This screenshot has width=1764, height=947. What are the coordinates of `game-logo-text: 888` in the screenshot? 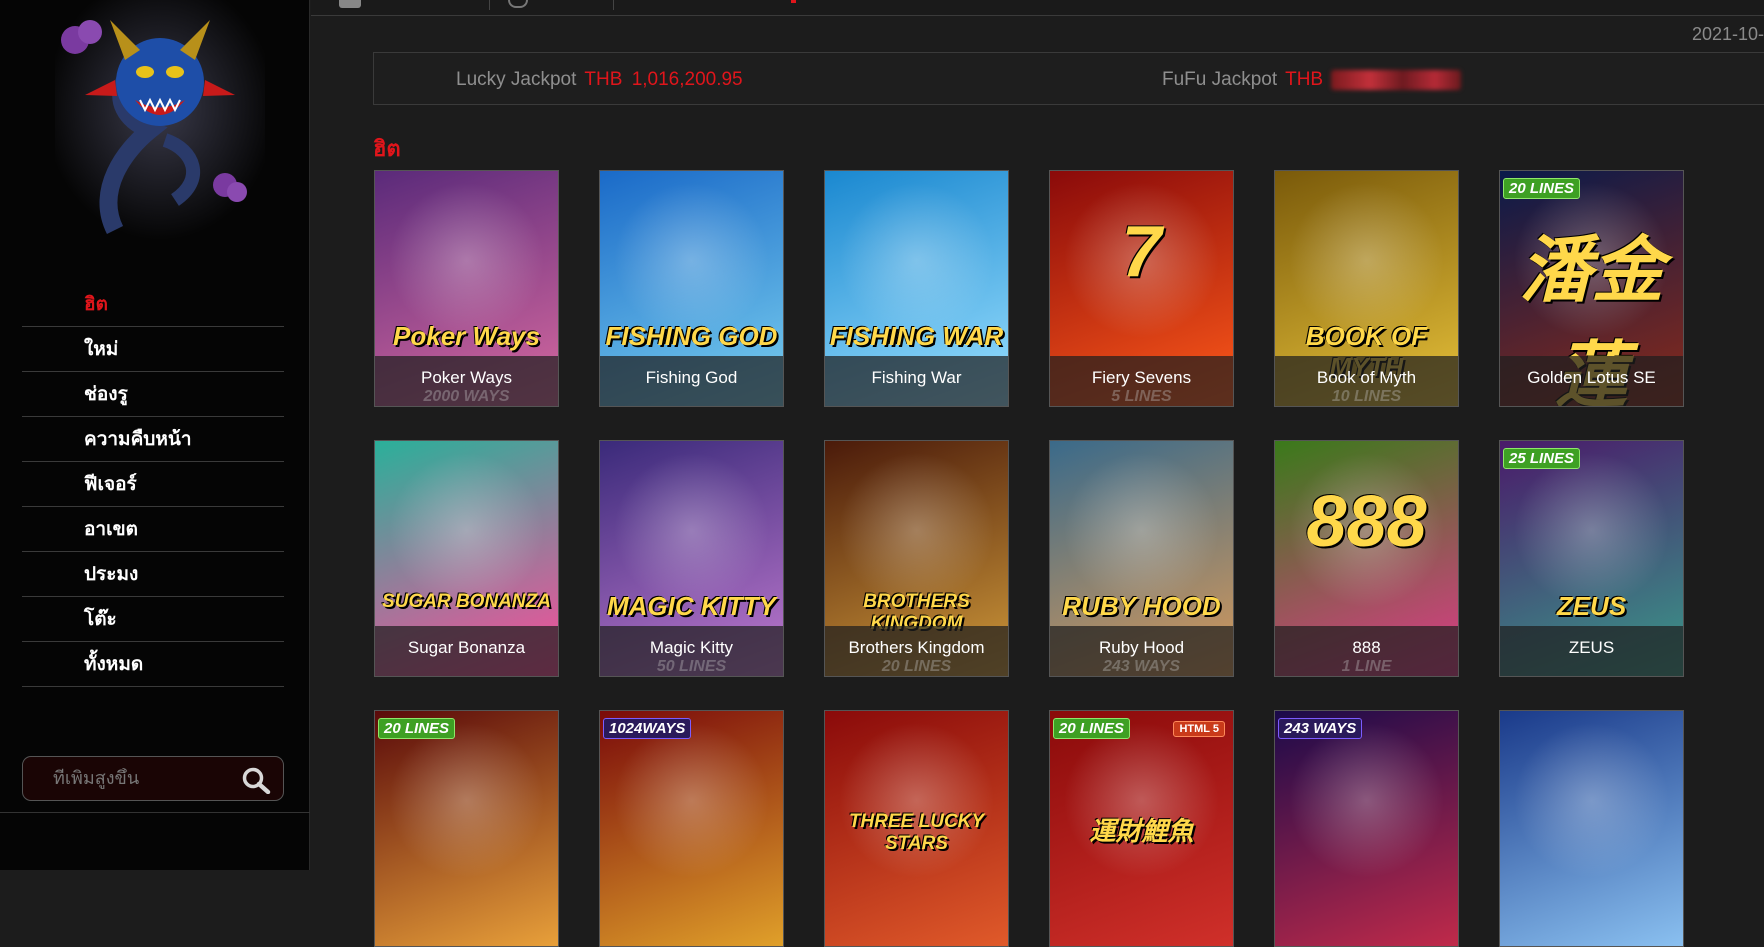 It's located at (1366, 522).